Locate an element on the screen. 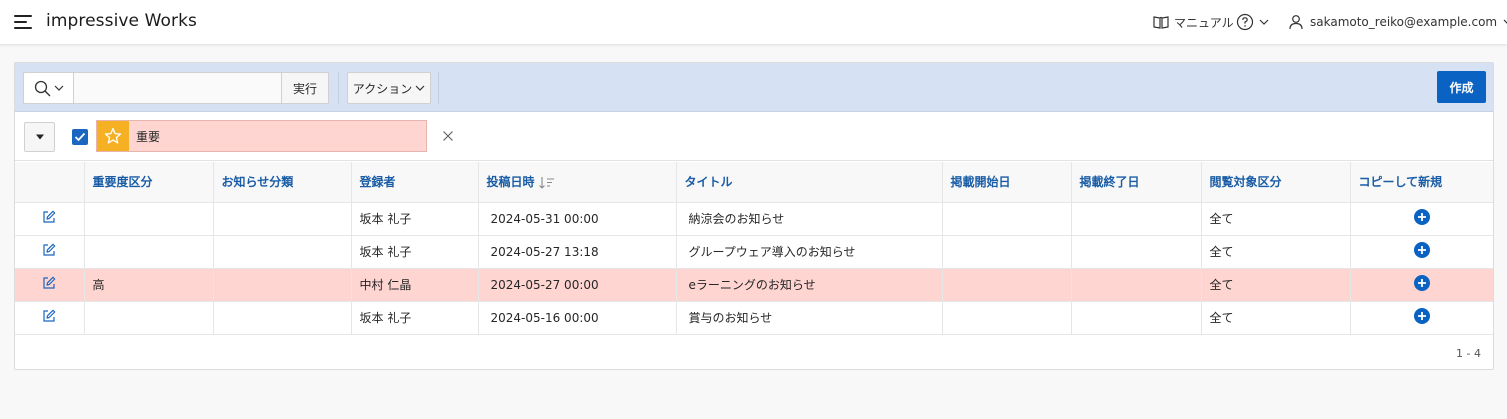 The width and height of the screenshot is (1507, 419). table-row: 坂本 礼子 2024-05-27 13:18 グループウェア導入のお知らせ 全て is located at coordinates (754, 252).